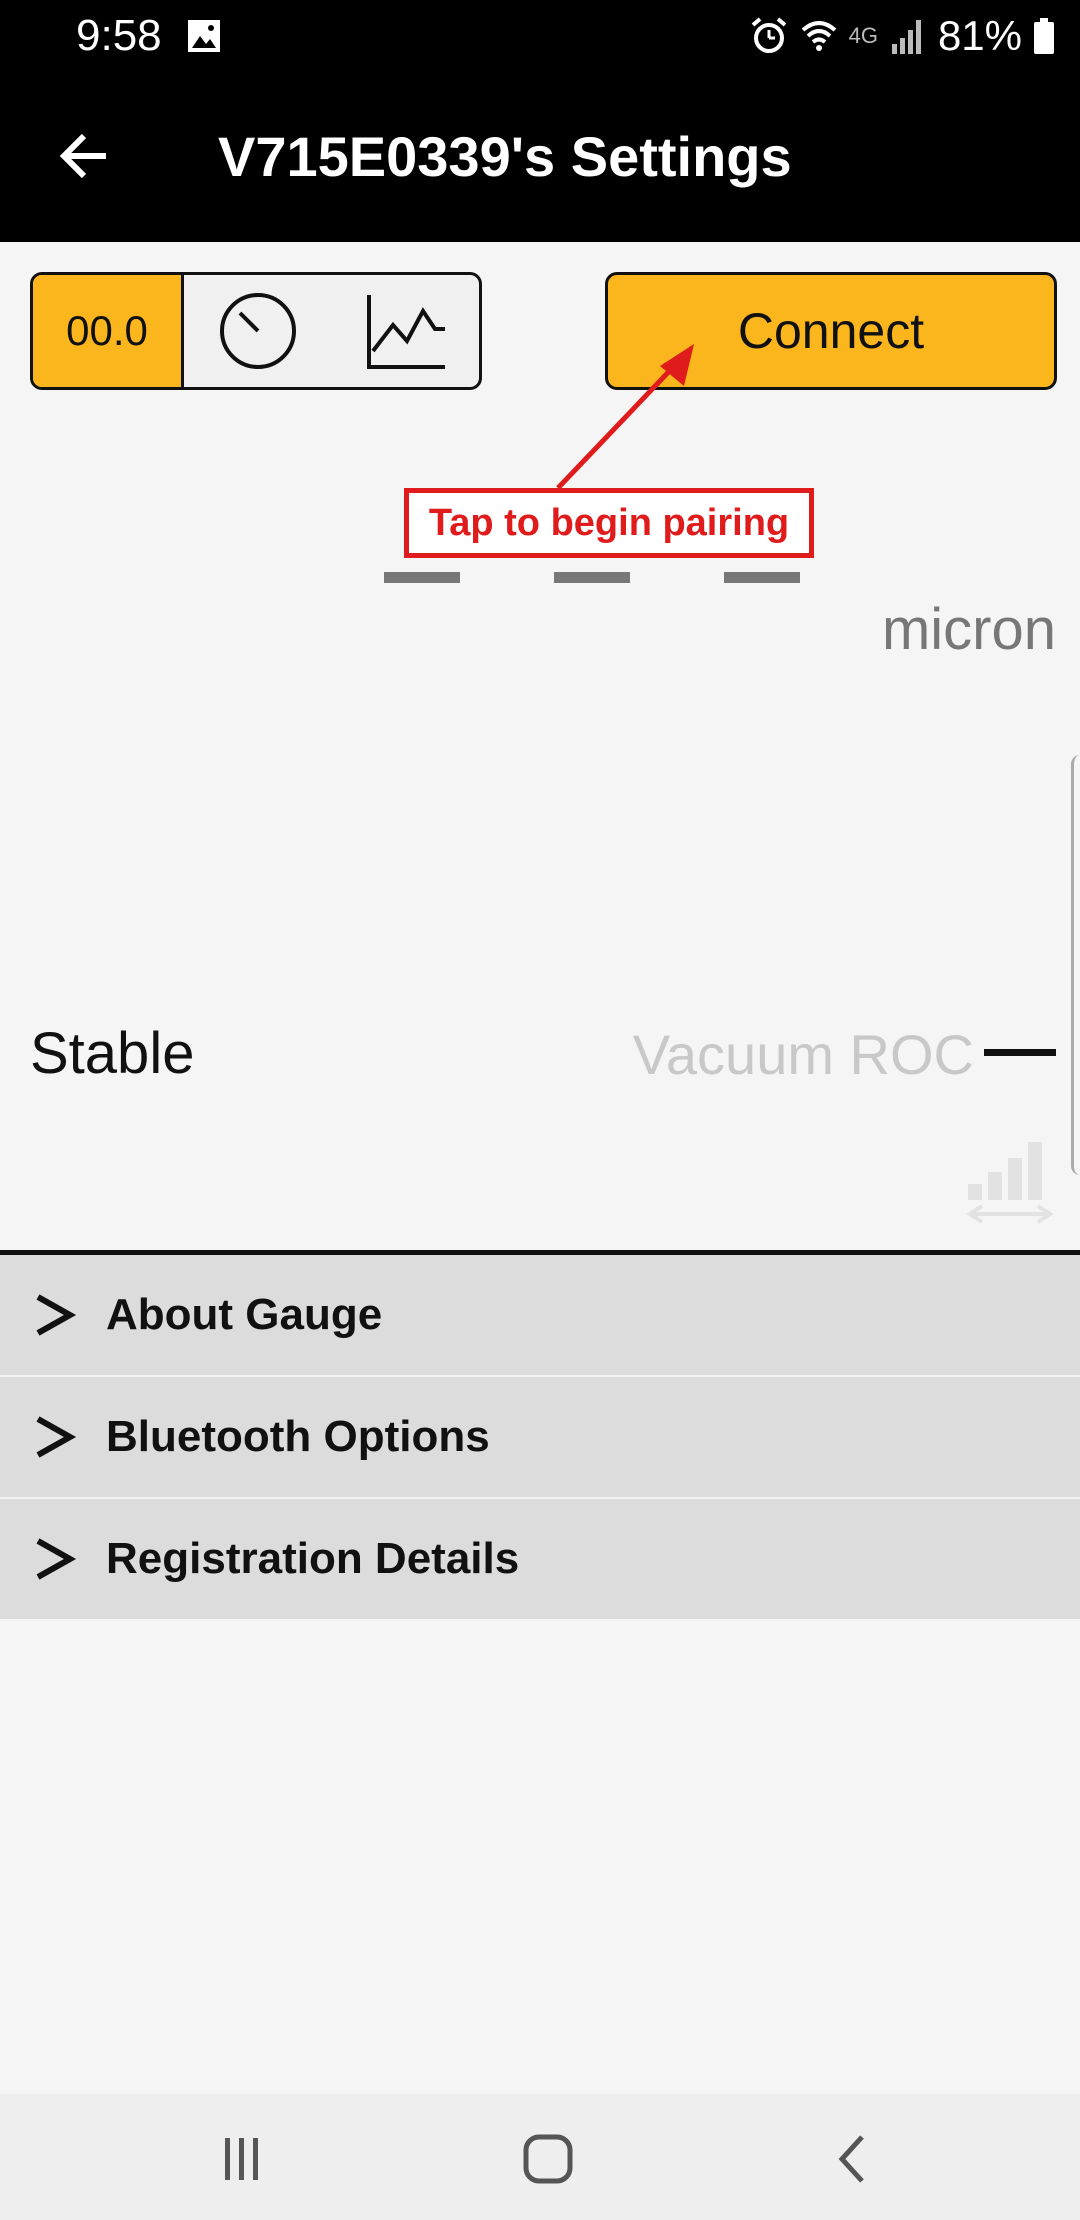  I want to click on status-icons: 4G 81%, so click(902, 36).